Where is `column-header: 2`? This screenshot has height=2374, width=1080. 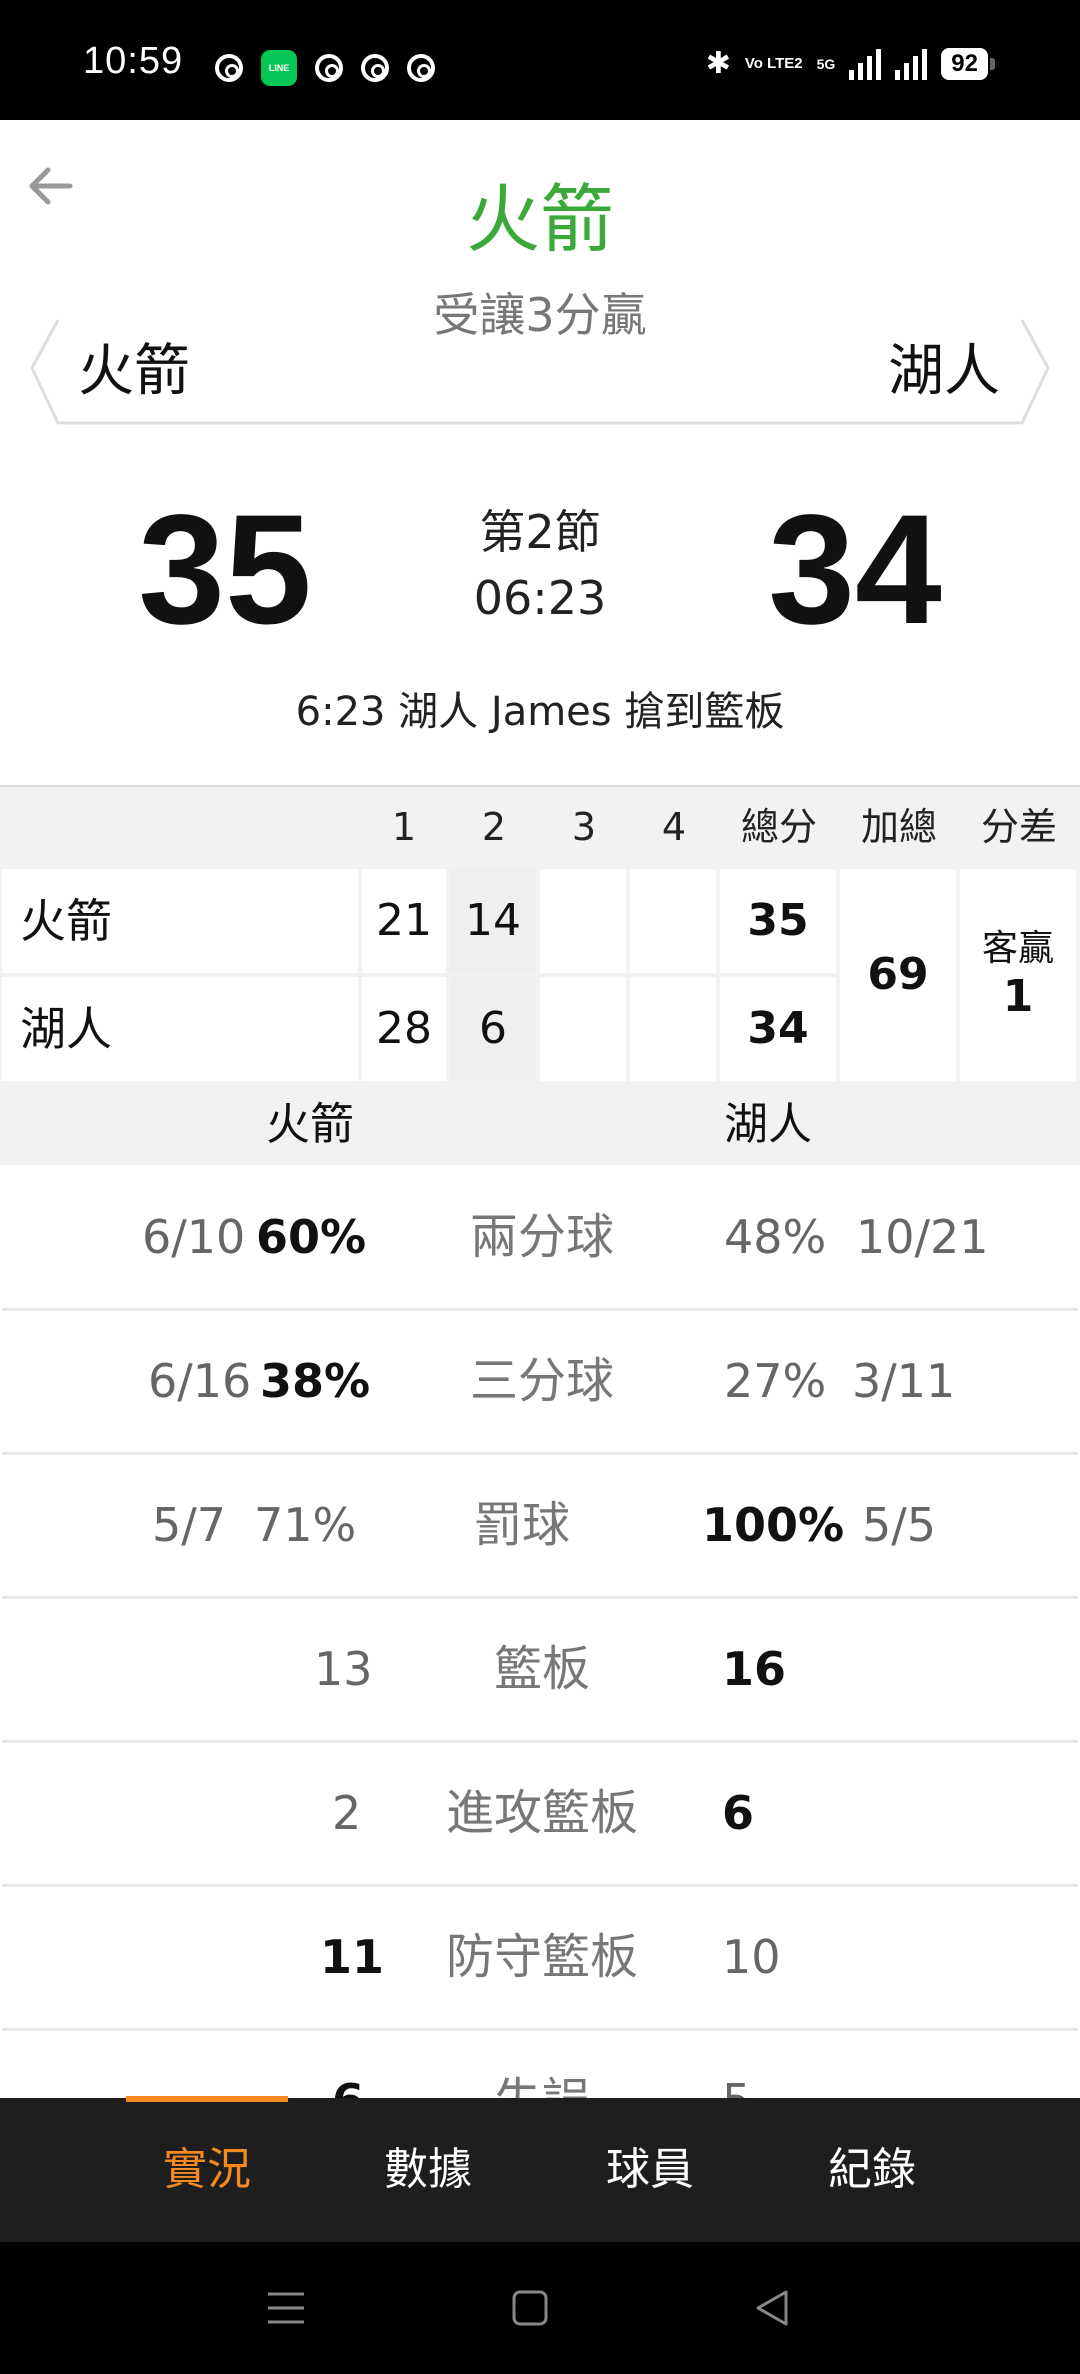
column-header: 2 is located at coordinates (494, 827).